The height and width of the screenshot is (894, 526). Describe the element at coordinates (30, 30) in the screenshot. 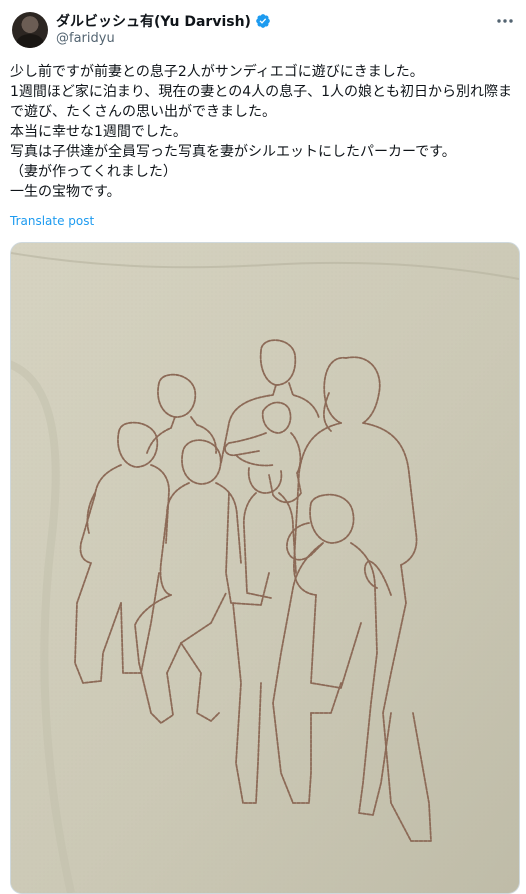

I see `author-avatar` at that location.